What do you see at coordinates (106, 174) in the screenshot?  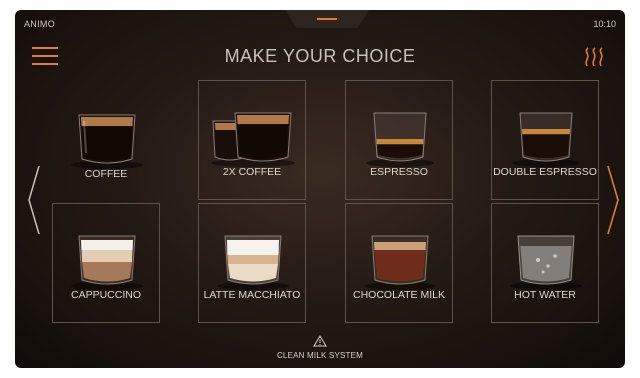 I see `drink-label: COFFEE` at bounding box center [106, 174].